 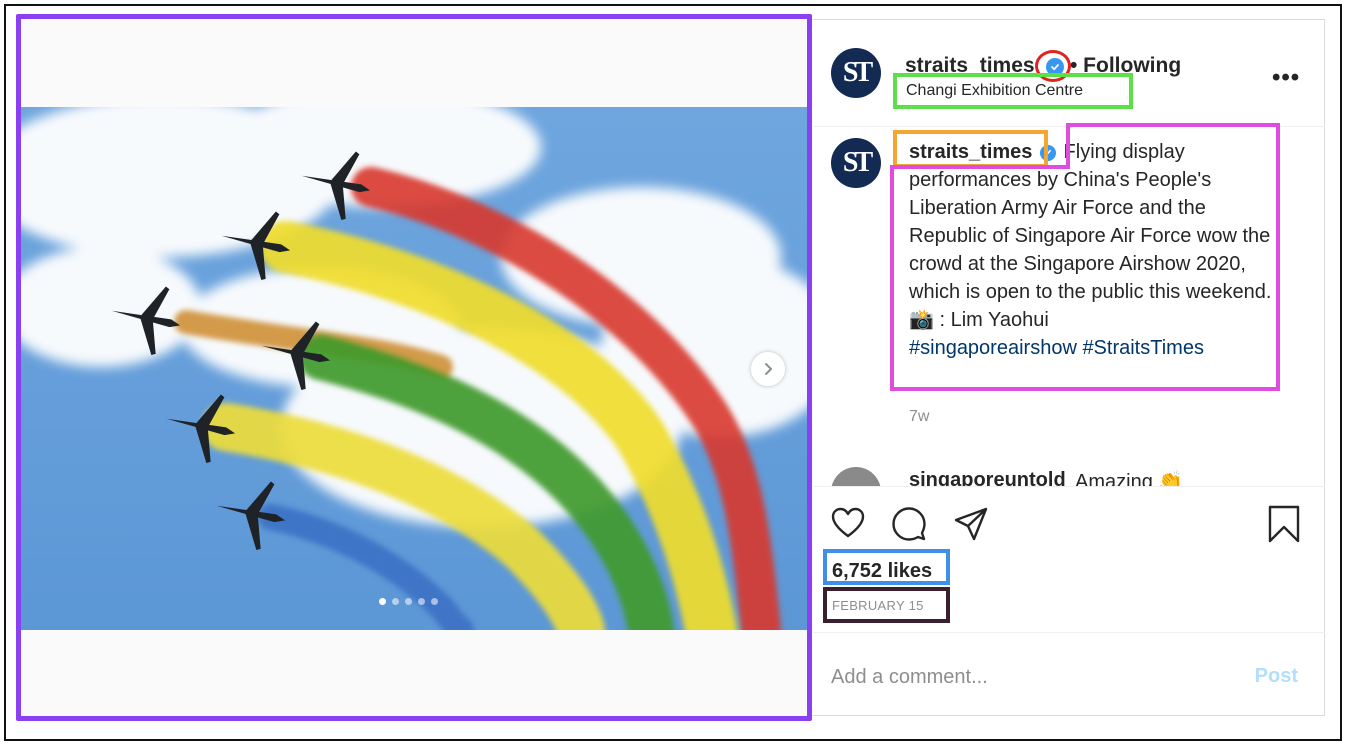 I want to click on location-link: Changi Exhibition Centre, so click(x=994, y=91).